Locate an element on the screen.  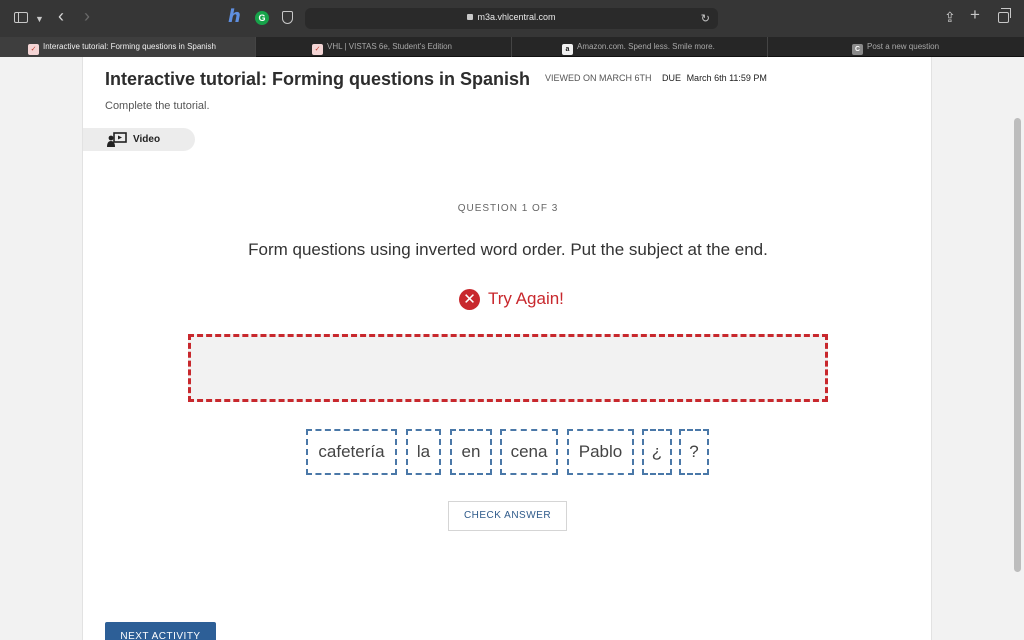
tab-vistas: ✓ VHL | VISTAS 6e, Student's Edition is located at coordinates (384, 47).